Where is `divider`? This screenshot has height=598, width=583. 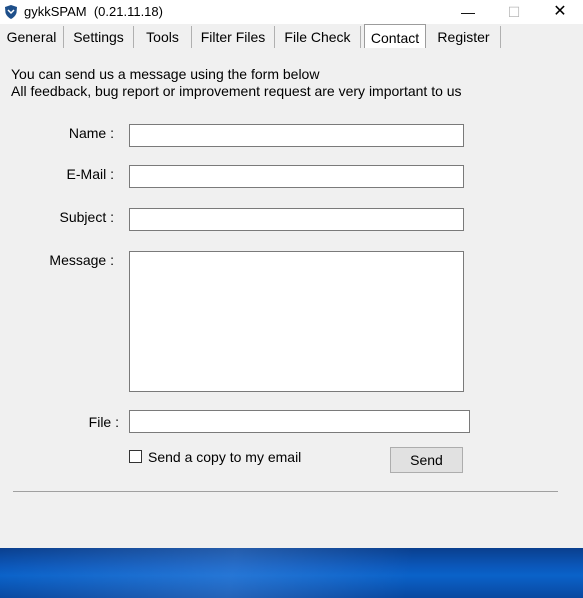 divider is located at coordinates (285, 491).